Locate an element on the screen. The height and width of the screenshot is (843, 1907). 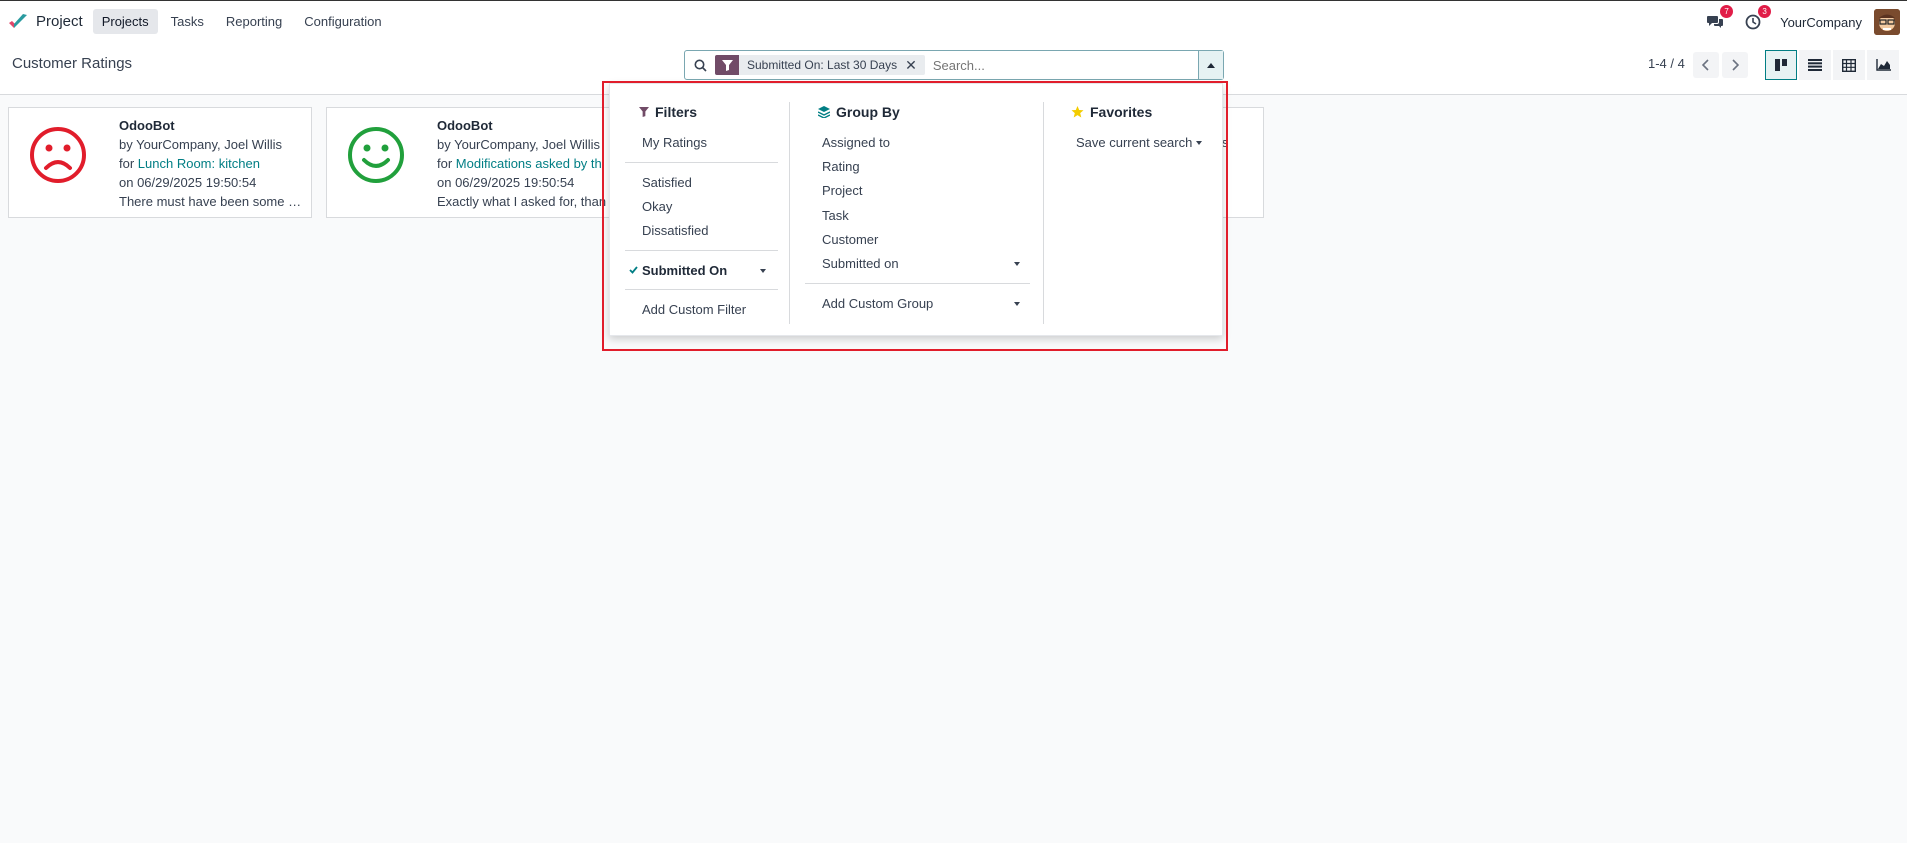
search-facet: Submitted On: Last 30 Days ✕ is located at coordinates (820, 65).